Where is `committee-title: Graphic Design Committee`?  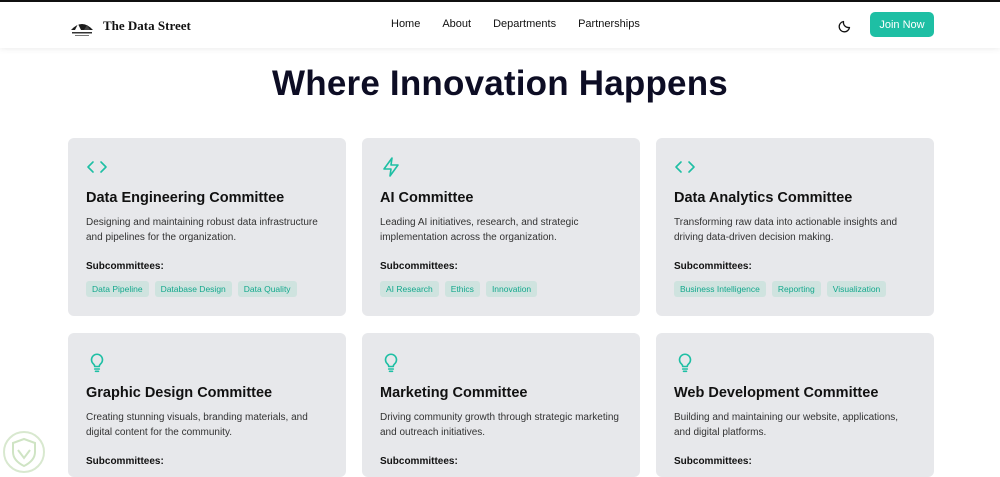
committee-title: Graphic Design Committee is located at coordinates (179, 393).